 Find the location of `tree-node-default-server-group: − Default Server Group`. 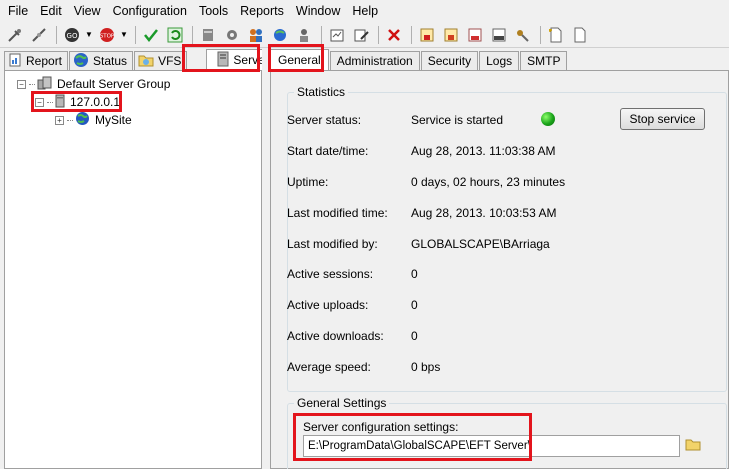

tree-node-default-server-group: − Default Server Group is located at coordinates (93, 84).